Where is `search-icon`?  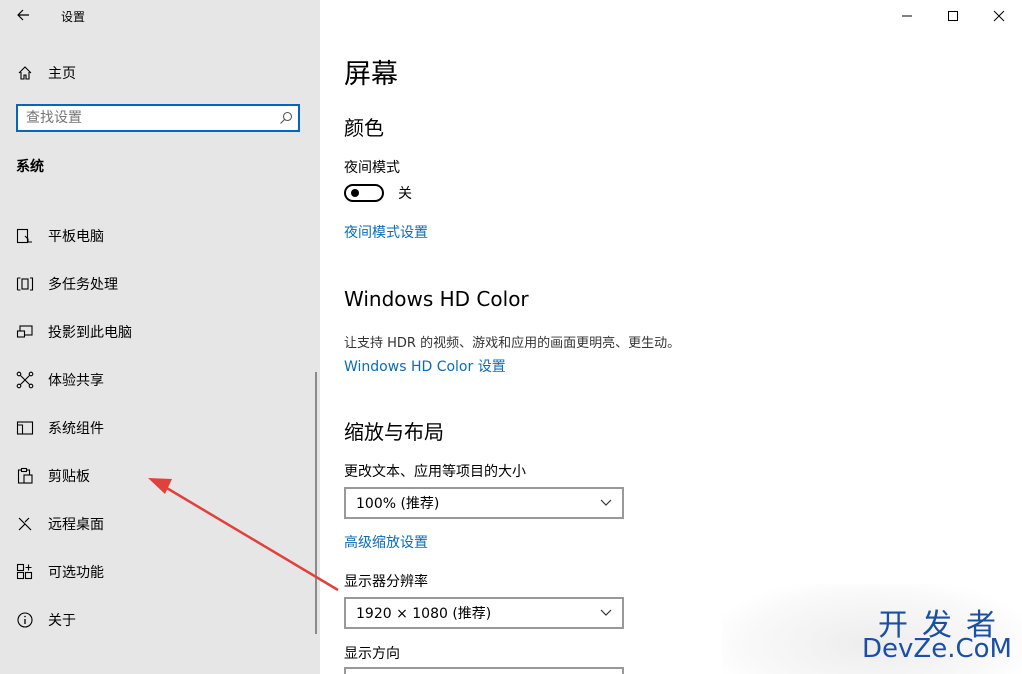 search-icon is located at coordinates (286, 118).